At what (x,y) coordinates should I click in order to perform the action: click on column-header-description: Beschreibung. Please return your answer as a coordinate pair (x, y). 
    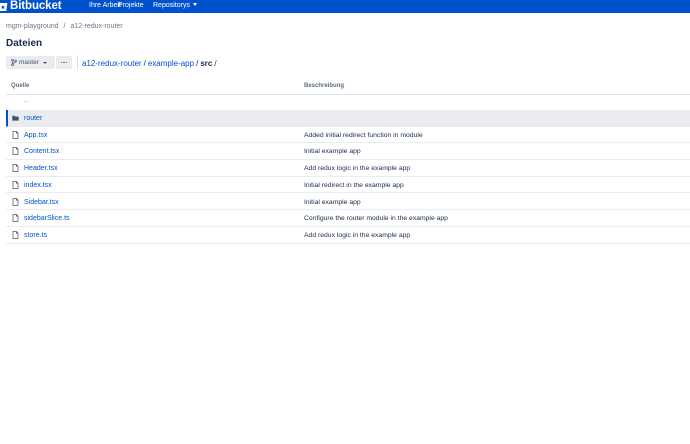
    Looking at the image, I should click on (324, 86).